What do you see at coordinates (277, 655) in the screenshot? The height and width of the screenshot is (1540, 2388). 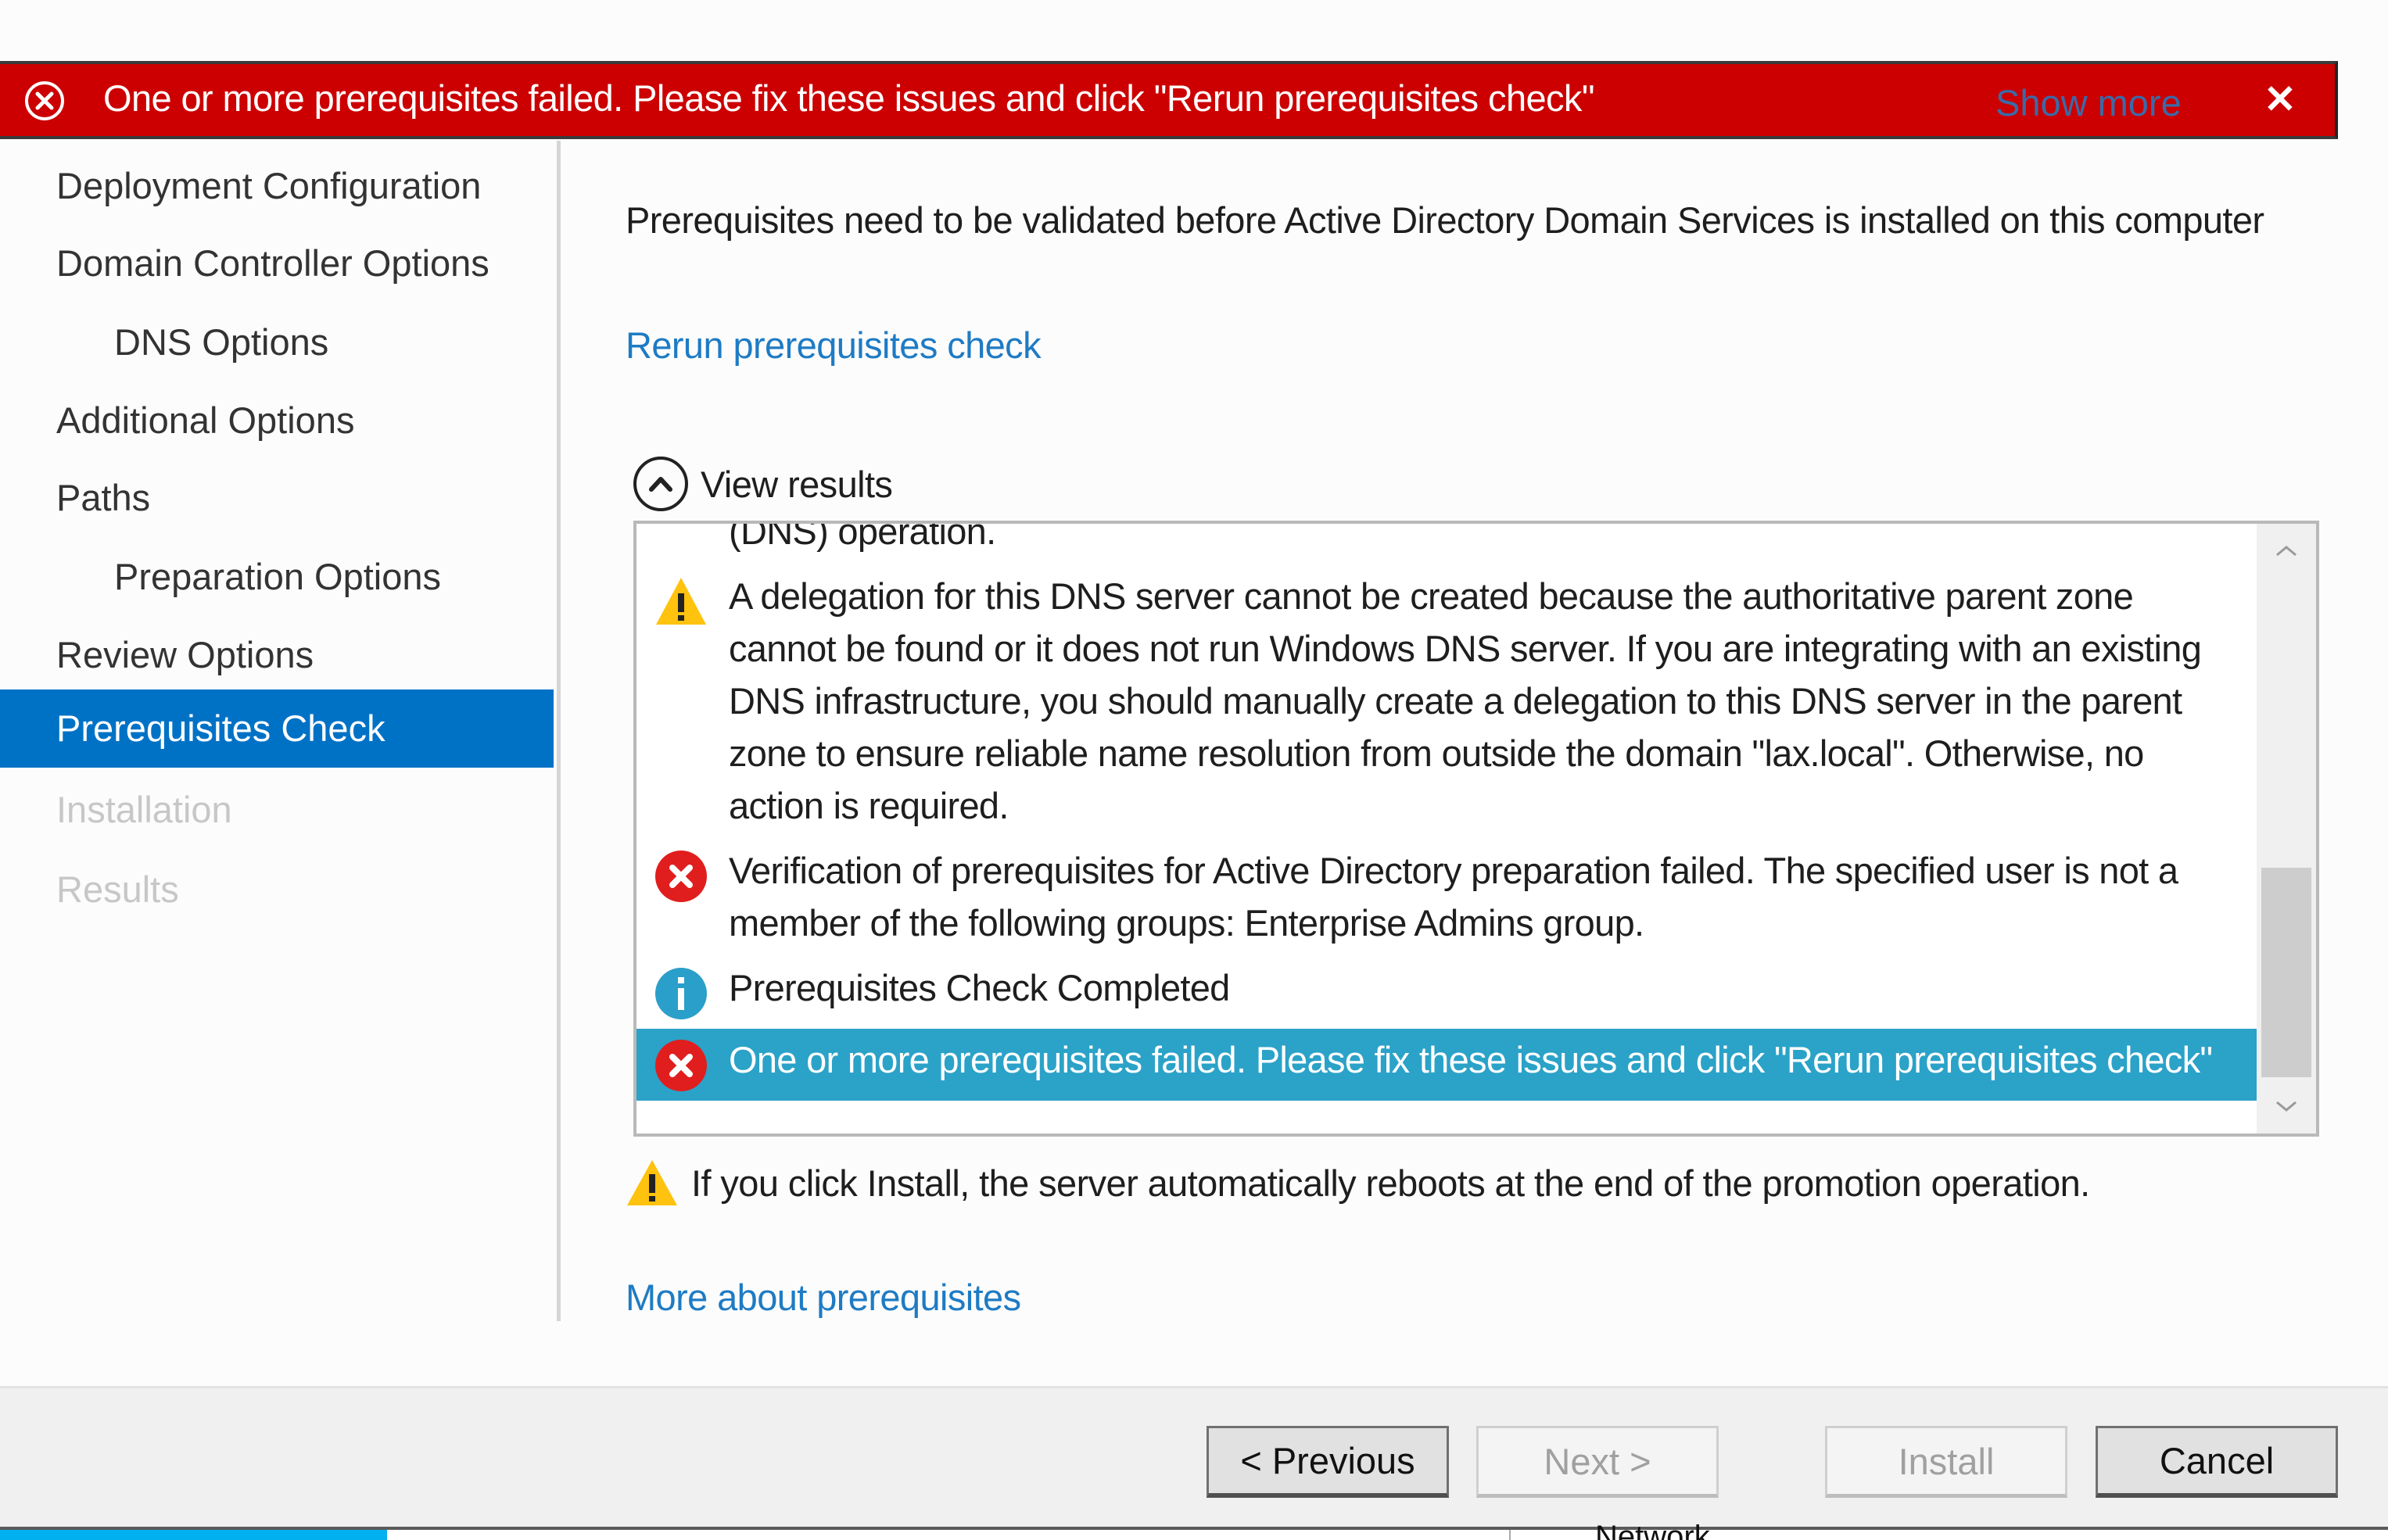 I see `nav-review-options: Review Options` at bounding box center [277, 655].